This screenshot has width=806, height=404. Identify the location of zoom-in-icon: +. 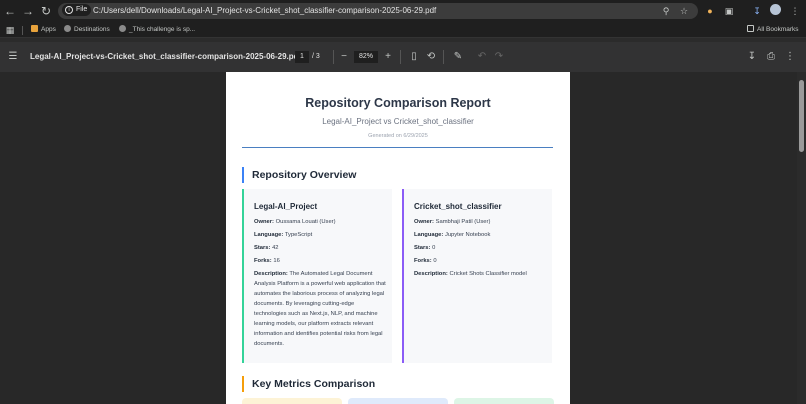
(388, 57).